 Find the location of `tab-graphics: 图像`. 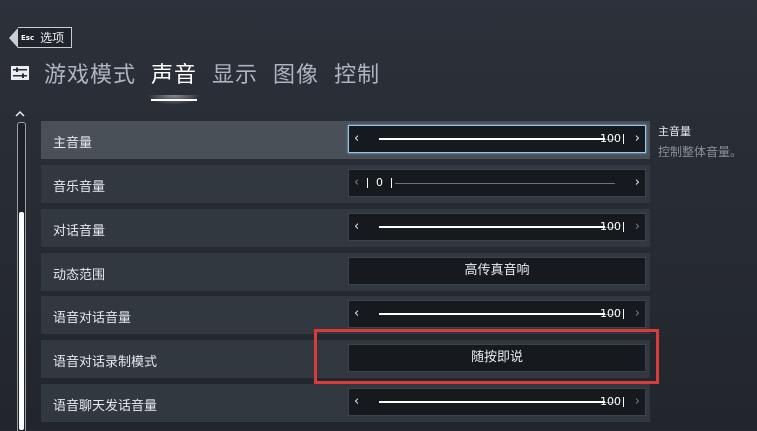

tab-graphics: 图像 is located at coordinates (296, 76).